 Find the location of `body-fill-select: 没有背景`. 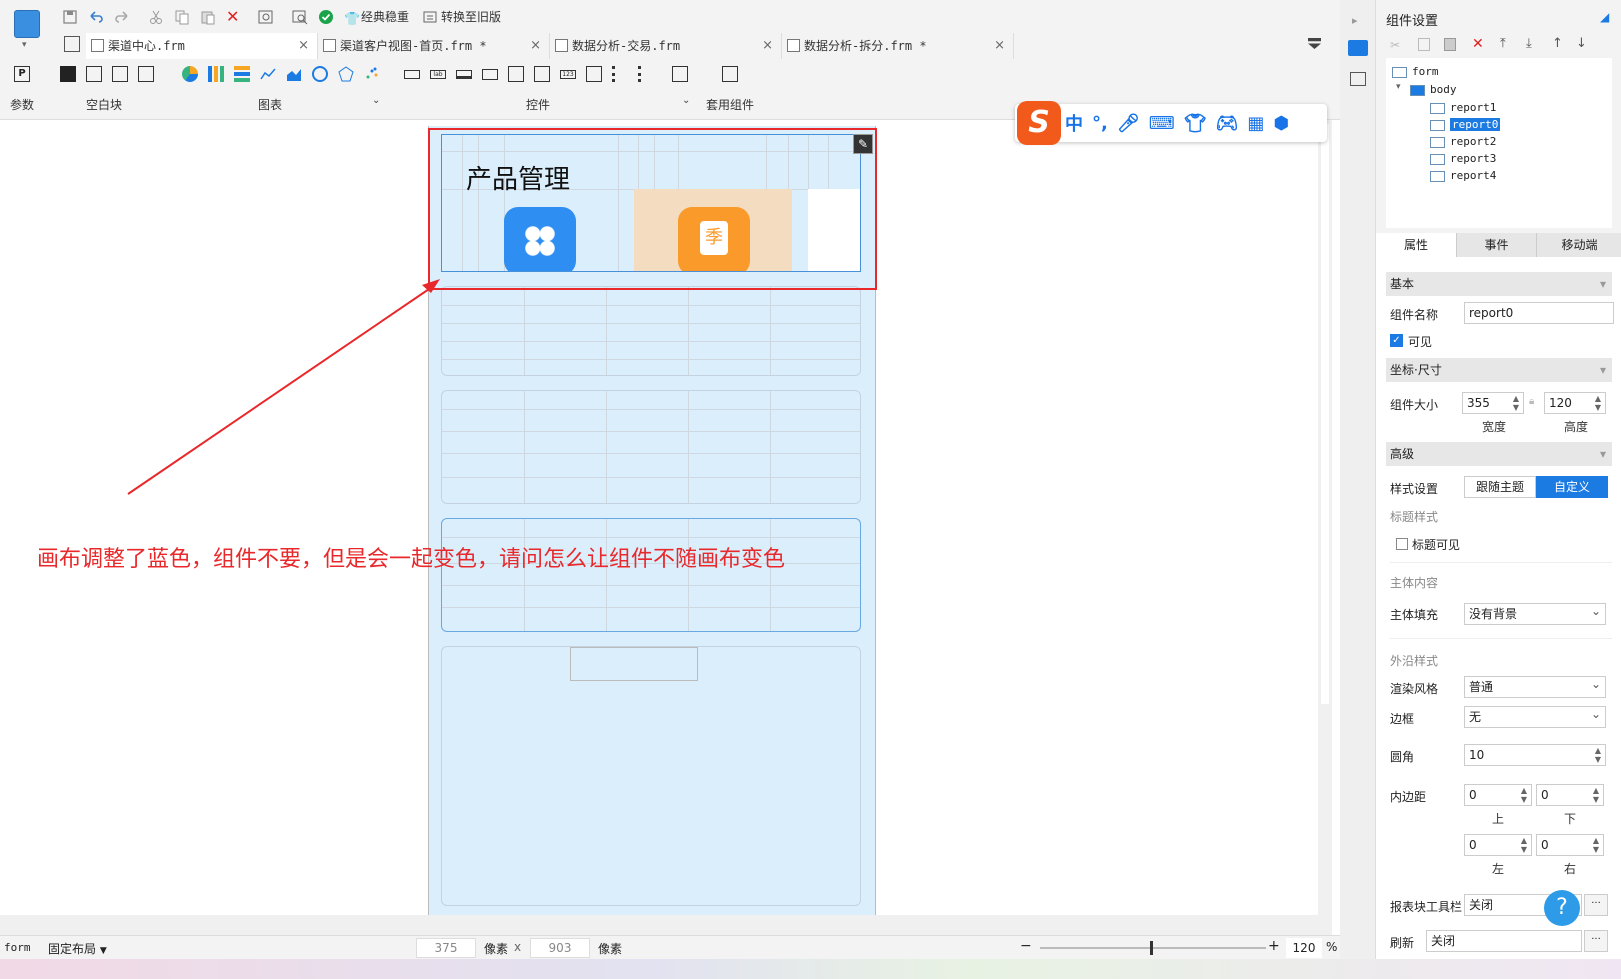

body-fill-select: 没有背景 is located at coordinates (1535, 613).